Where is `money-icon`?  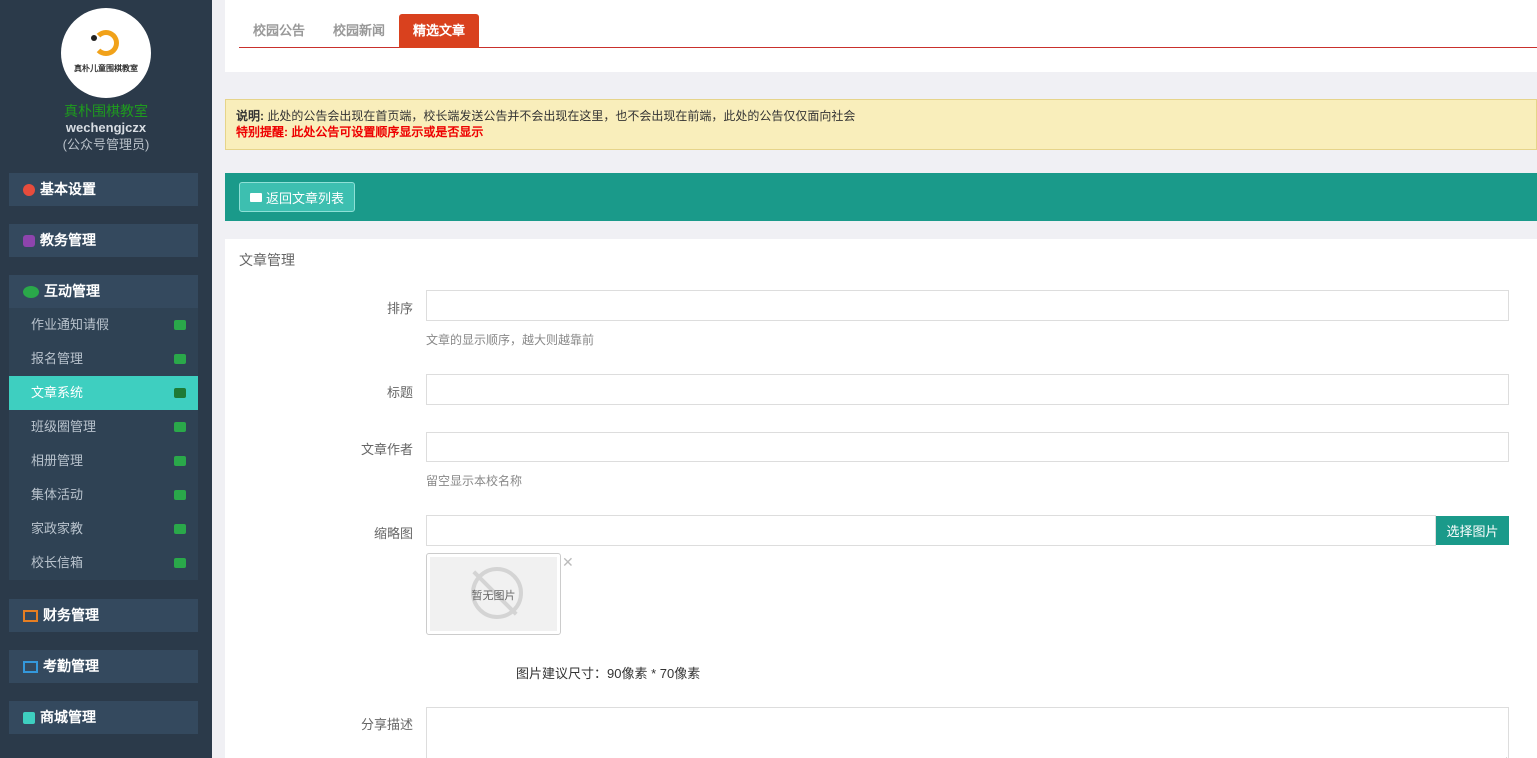 money-icon is located at coordinates (30, 615).